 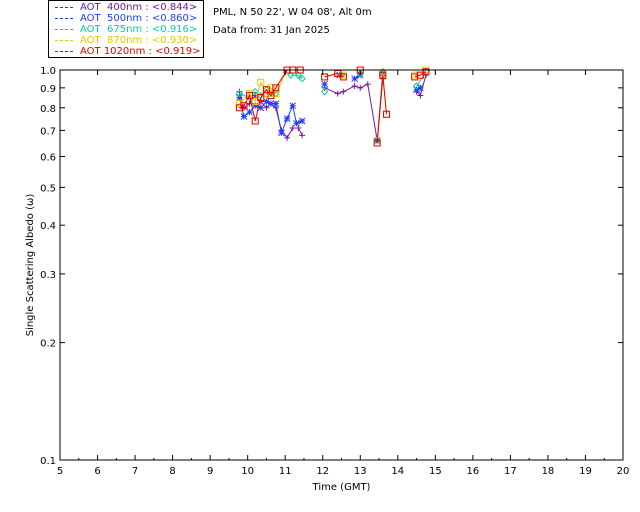 I want to click on legend-label: AOT 500nm : <0.860>, so click(x=139, y=18).